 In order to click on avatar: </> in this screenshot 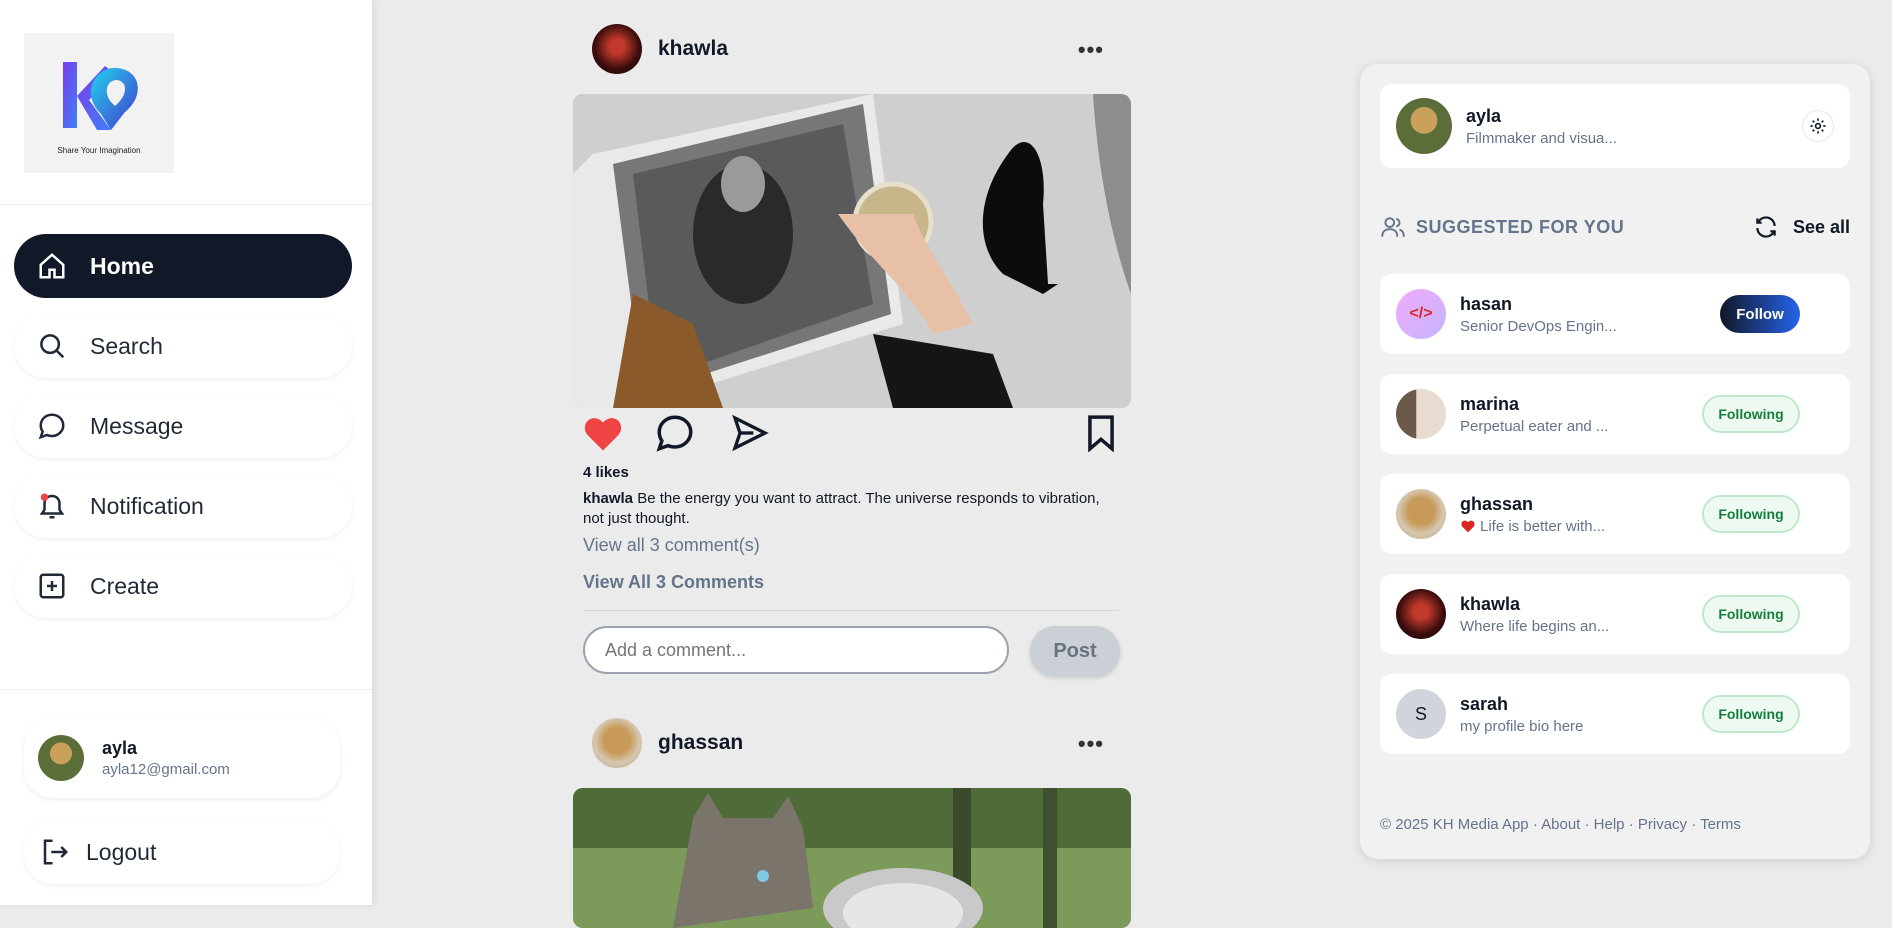, I will do `click(1421, 314)`.